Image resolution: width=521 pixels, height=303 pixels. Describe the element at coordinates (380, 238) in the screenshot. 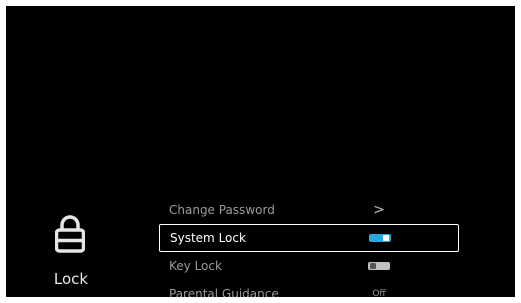

I see `system-lock-toggle` at that location.